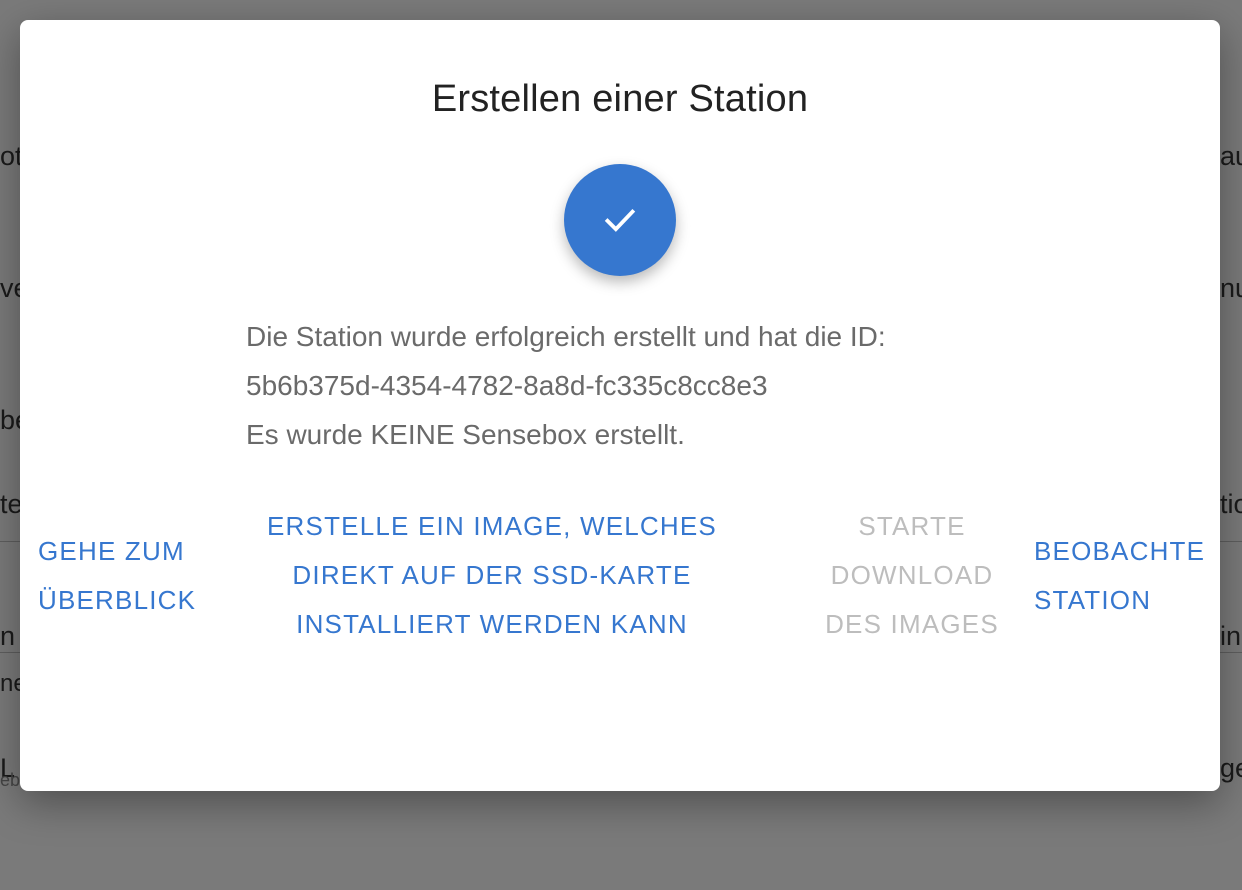 The width and height of the screenshot is (1242, 890). What do you see at coordinates (492, 624) in the screenshot?
I see `button-label-line: INSTALLIERT WERDEN KANN` at bounding box center [492, 624].